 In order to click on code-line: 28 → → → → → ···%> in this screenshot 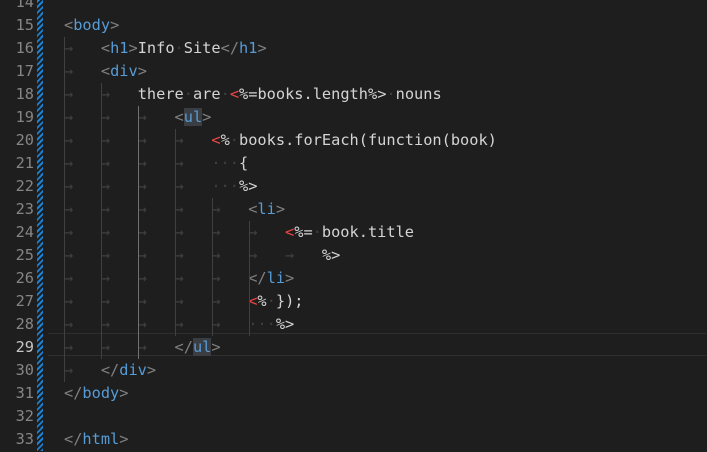, I will do `click(353, 324)`.